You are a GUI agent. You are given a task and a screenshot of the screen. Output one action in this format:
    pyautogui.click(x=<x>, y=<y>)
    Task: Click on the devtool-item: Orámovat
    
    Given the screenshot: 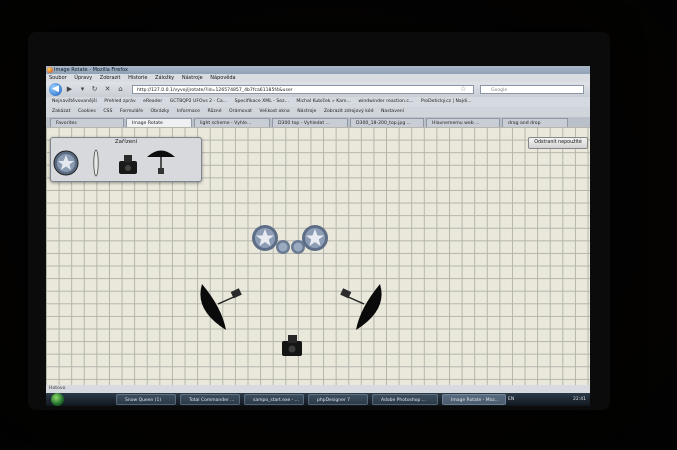 What is the action you would take?
    pyautogui.click(x=240, y=111)
    